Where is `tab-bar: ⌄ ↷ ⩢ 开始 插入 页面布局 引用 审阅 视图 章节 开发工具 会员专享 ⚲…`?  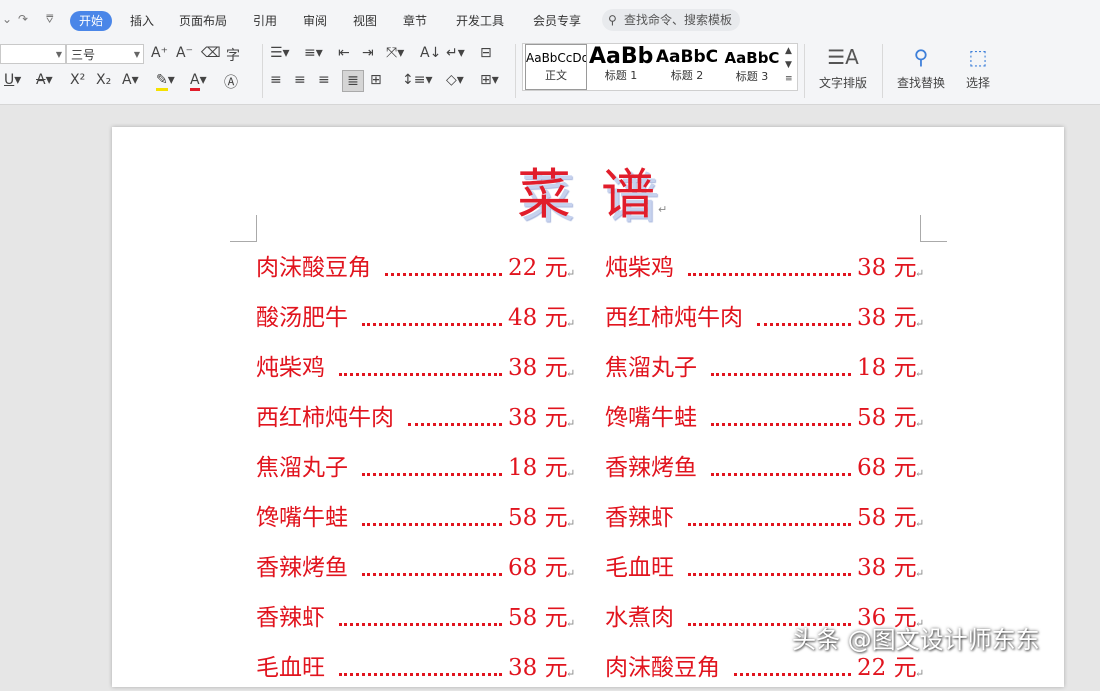
tab-bar: ⌄ ↷ ⩢ 开始 插入 页面布局 引用 审阅 视图 章节 开发工具 会员专享 ⚲… is located at coordinates (550, 20).